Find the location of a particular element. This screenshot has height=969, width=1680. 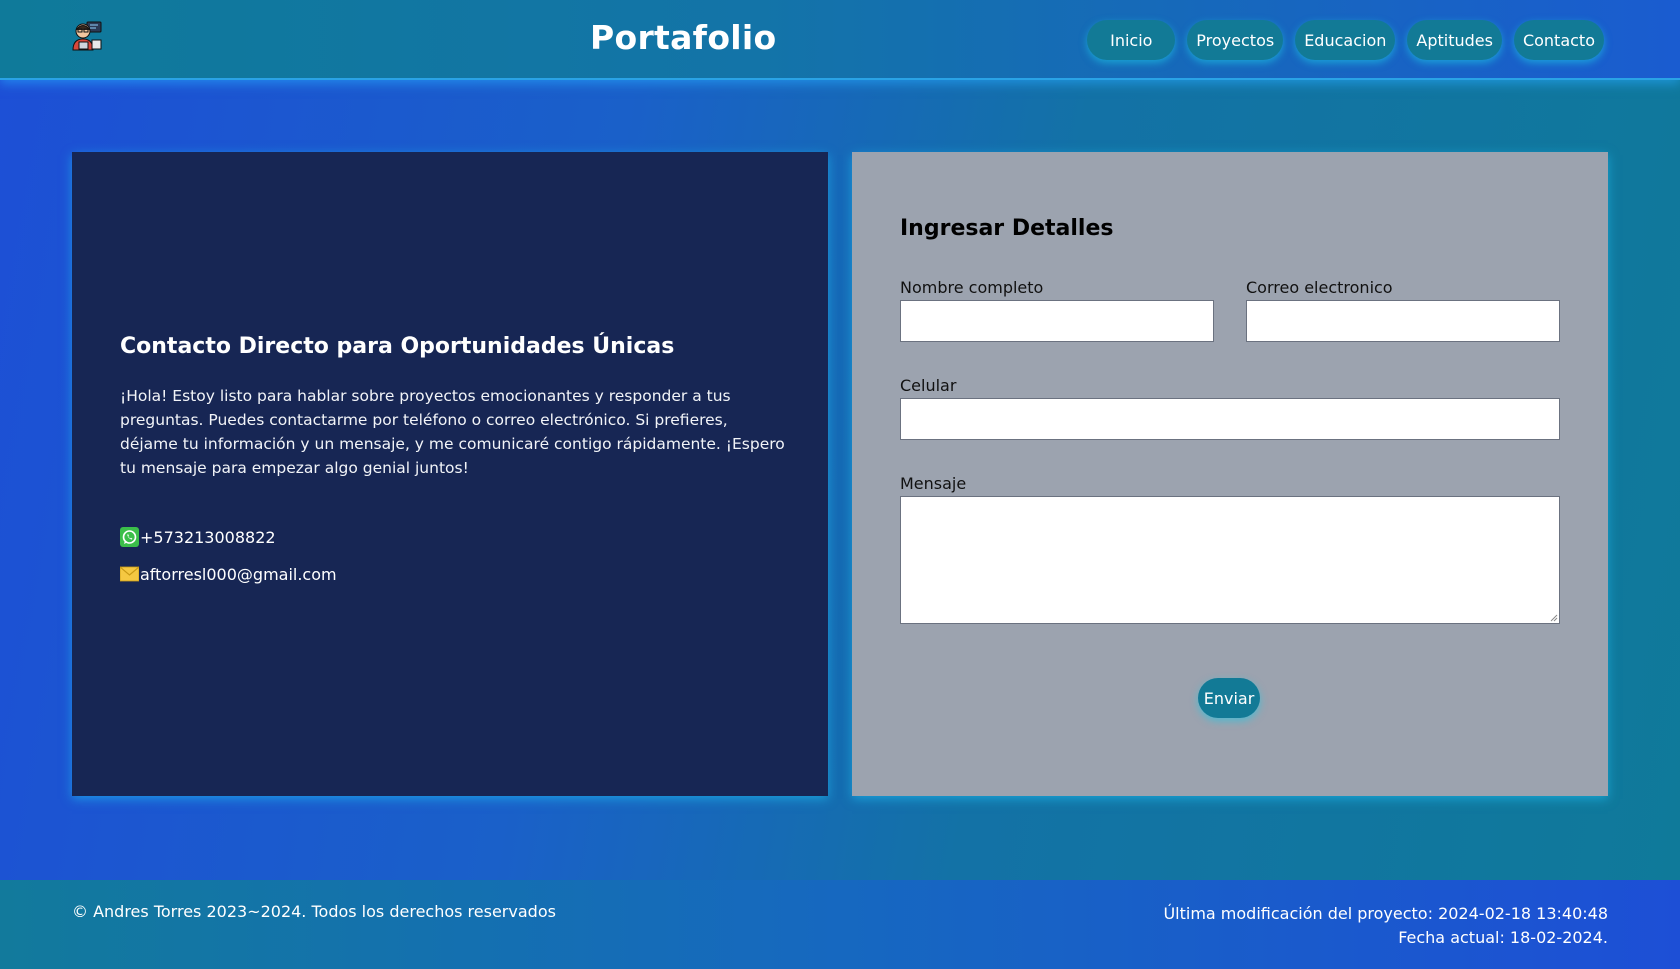

email-field is located at coordinates (1403, 321).